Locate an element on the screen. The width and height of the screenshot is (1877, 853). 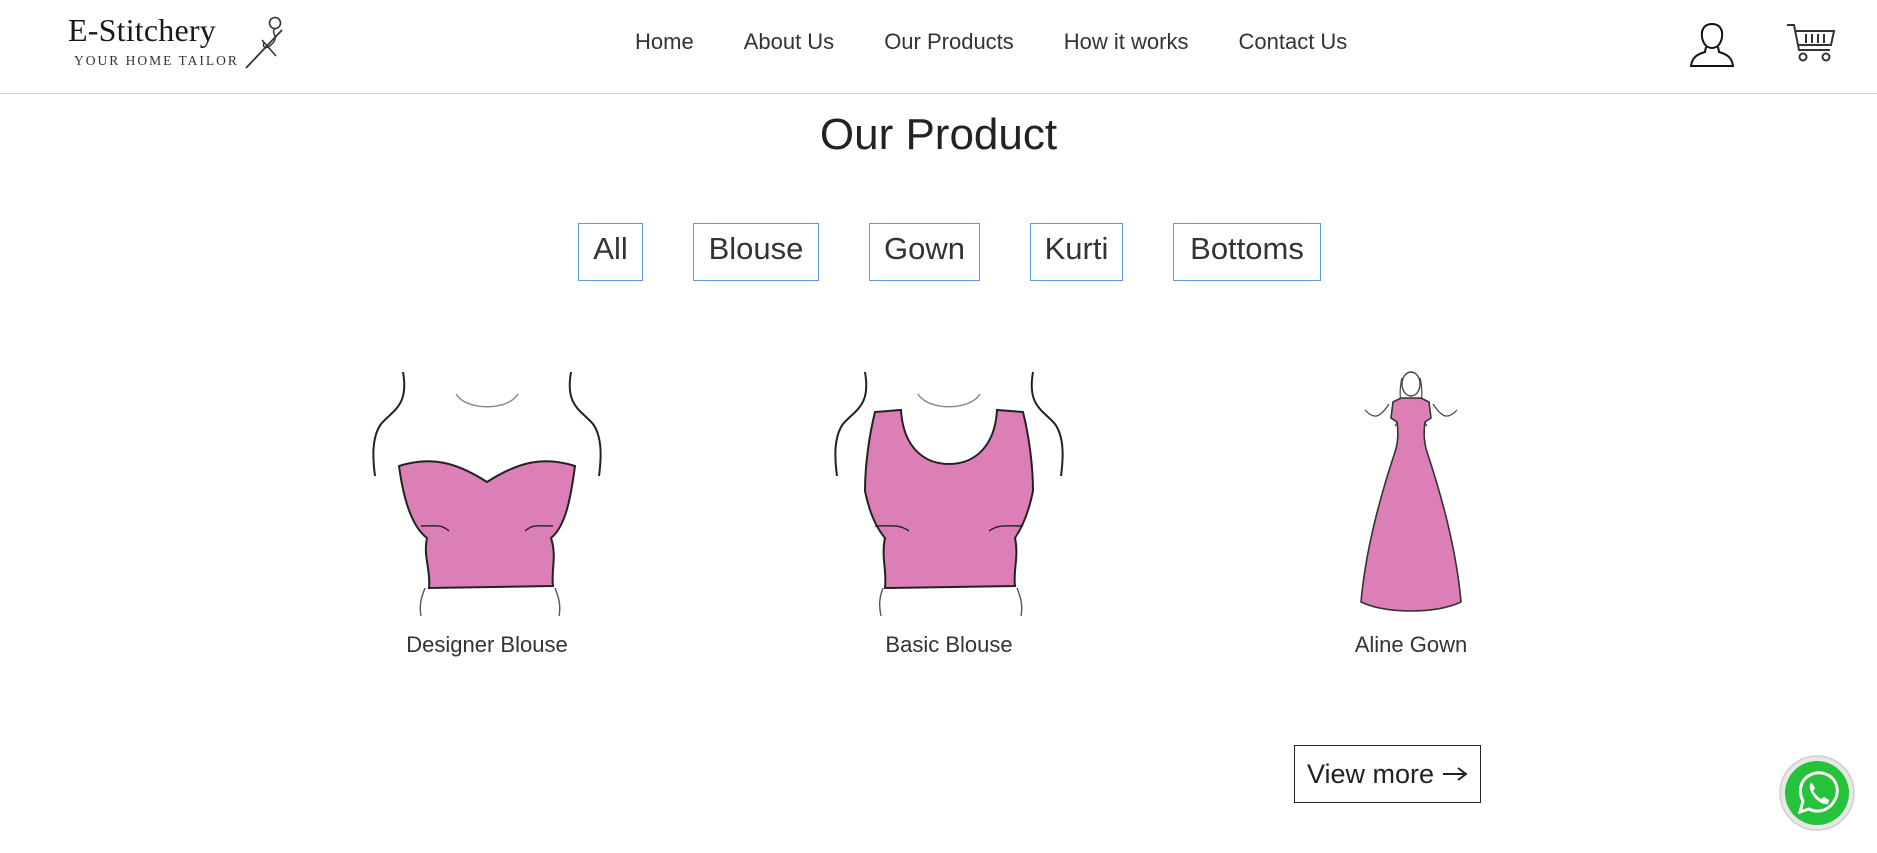
arrow-right-icon is located at coordinates (1455, 774).